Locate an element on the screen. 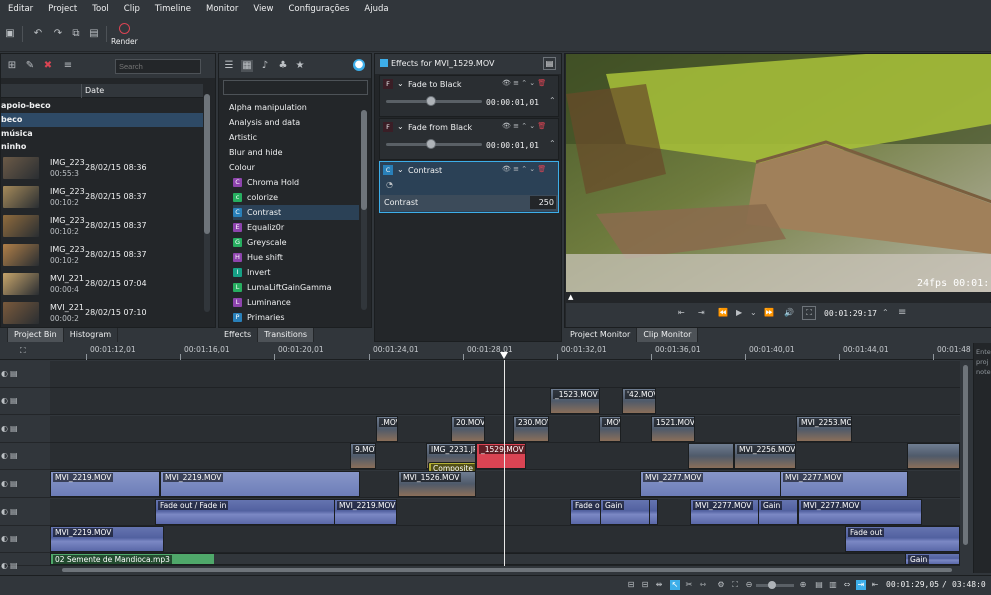 The height and width of the screenshot is (595, 991). zoom-knob is located at coordinates (772, 585).